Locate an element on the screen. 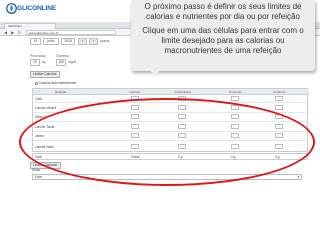 The width and height of the screenshot is (320, 240). logo-text: GLICONLINE is located at coordinates (37, 8).